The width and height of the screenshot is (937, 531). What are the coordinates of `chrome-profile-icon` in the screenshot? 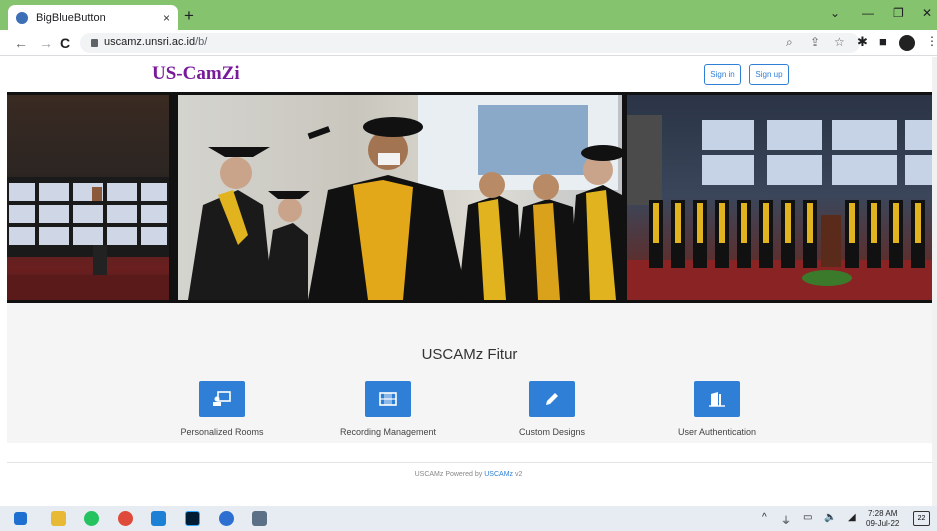 It's located at (226, 518).